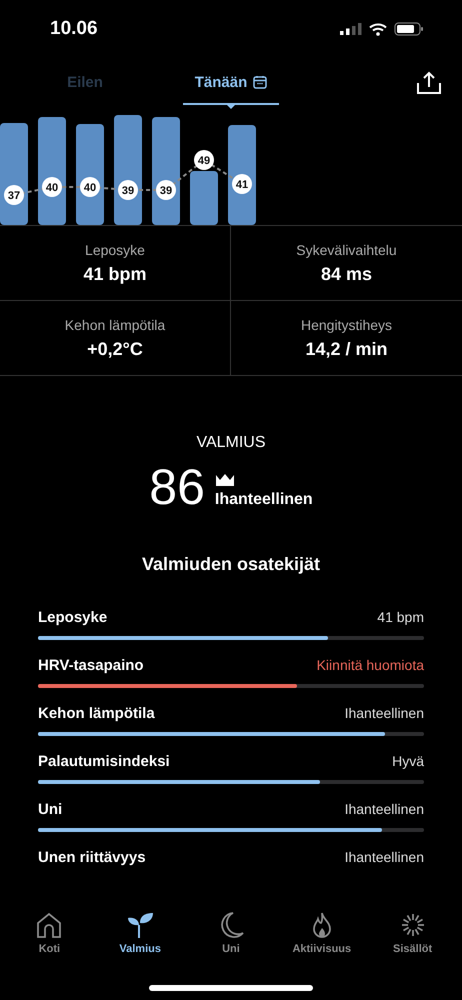 This screenshot has height=1000, width=462. What do you see at coordinates (230, 933) in the screenshot?
I see `nav-tab: Uni` at bounding box center [230, 933].